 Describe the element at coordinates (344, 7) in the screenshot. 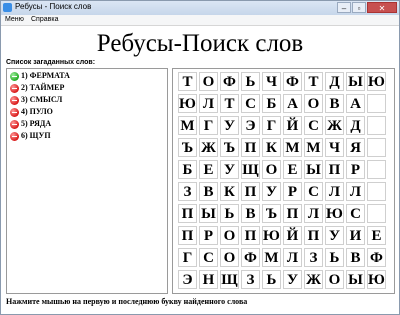

I see `minimize-button: –` at that location.